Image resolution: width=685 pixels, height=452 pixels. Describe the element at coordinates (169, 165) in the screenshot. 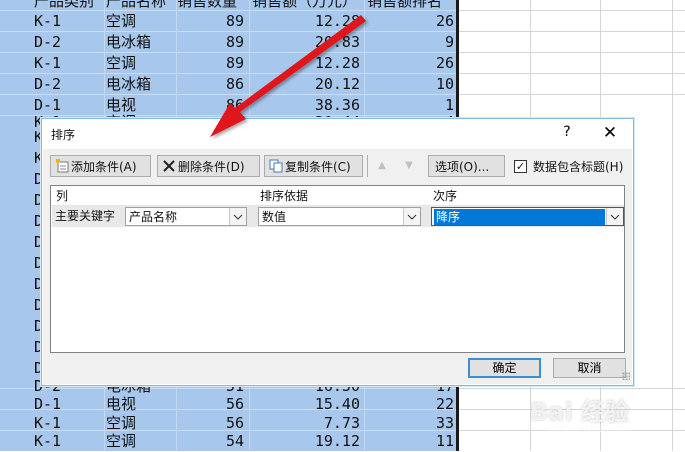

I see `delete-x-icon` at that location.